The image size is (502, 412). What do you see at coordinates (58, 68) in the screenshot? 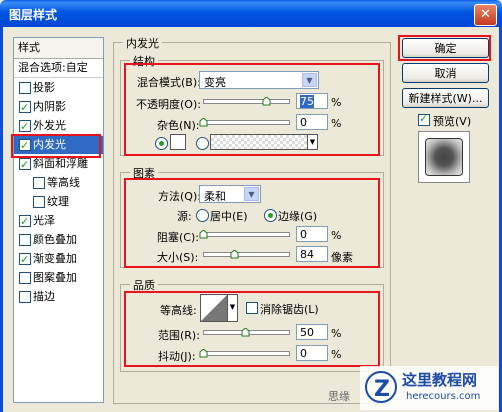
I see `blend-options-item: 混合选项:自定` at bounding box center [58, 68].